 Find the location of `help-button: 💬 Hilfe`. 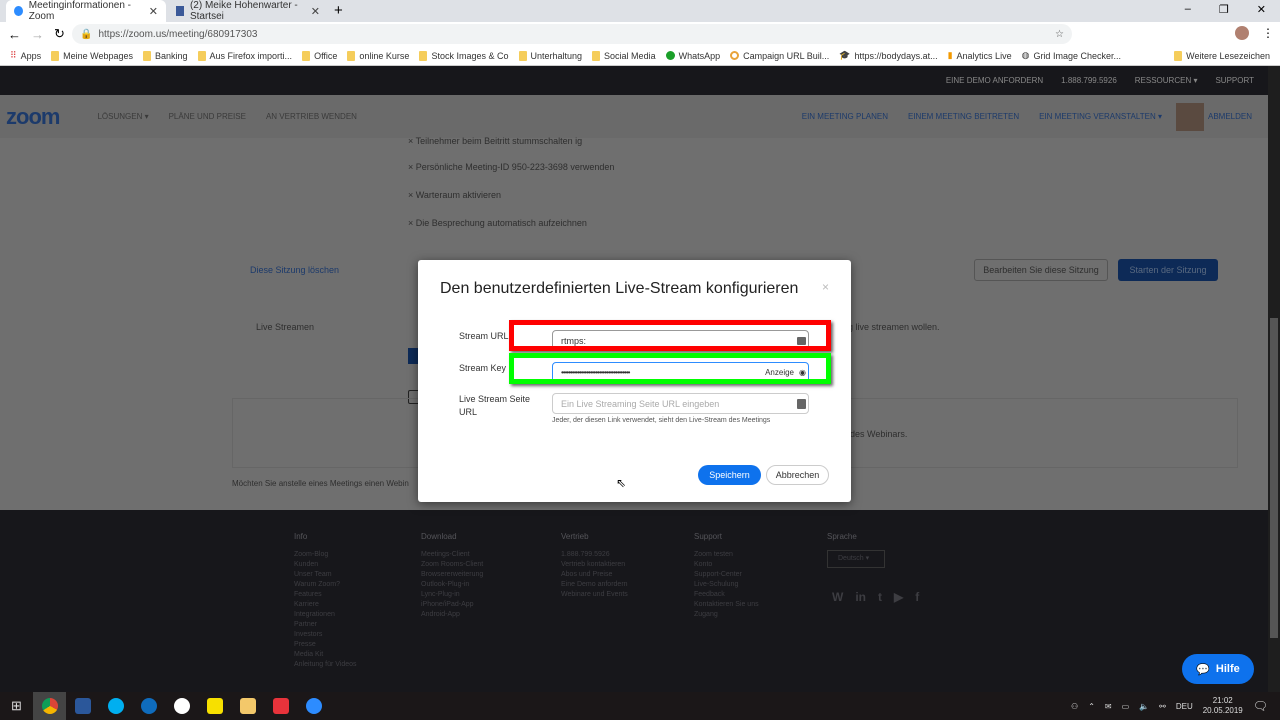

help-button: 💬 Hilfe is located at coordinates (1218, 669).